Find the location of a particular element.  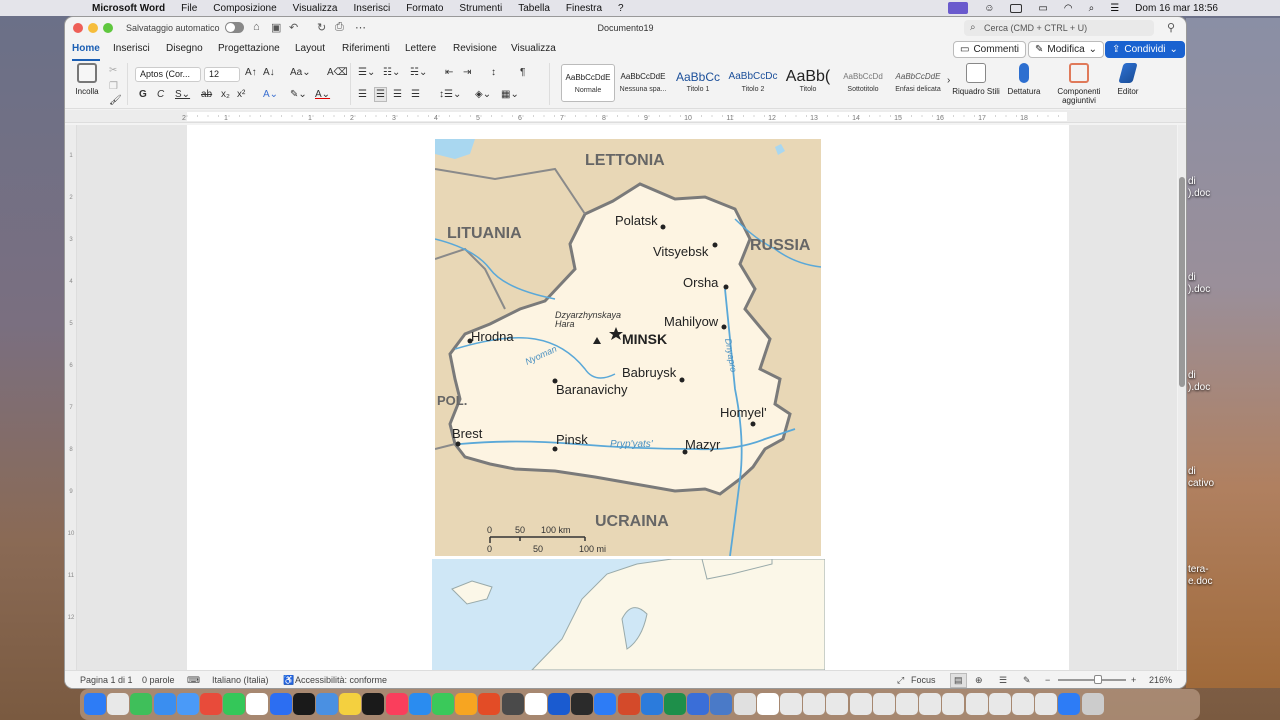

menu-visualizza: Visualizza is located at coordinates (315, 8).